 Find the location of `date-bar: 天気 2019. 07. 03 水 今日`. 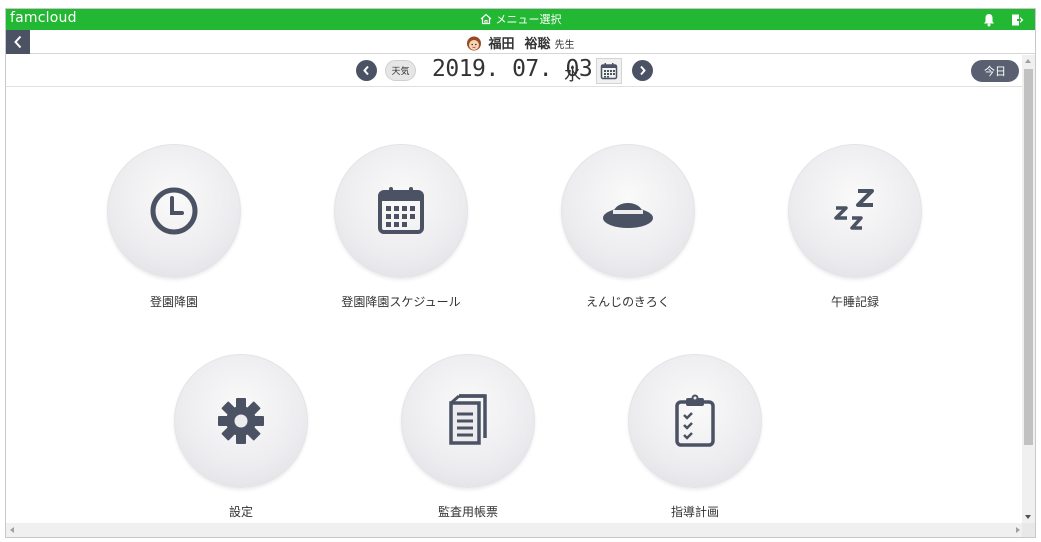

date-bar: 天気 2019. 07. 03 水 今日 is located at coordinates (520, 71).